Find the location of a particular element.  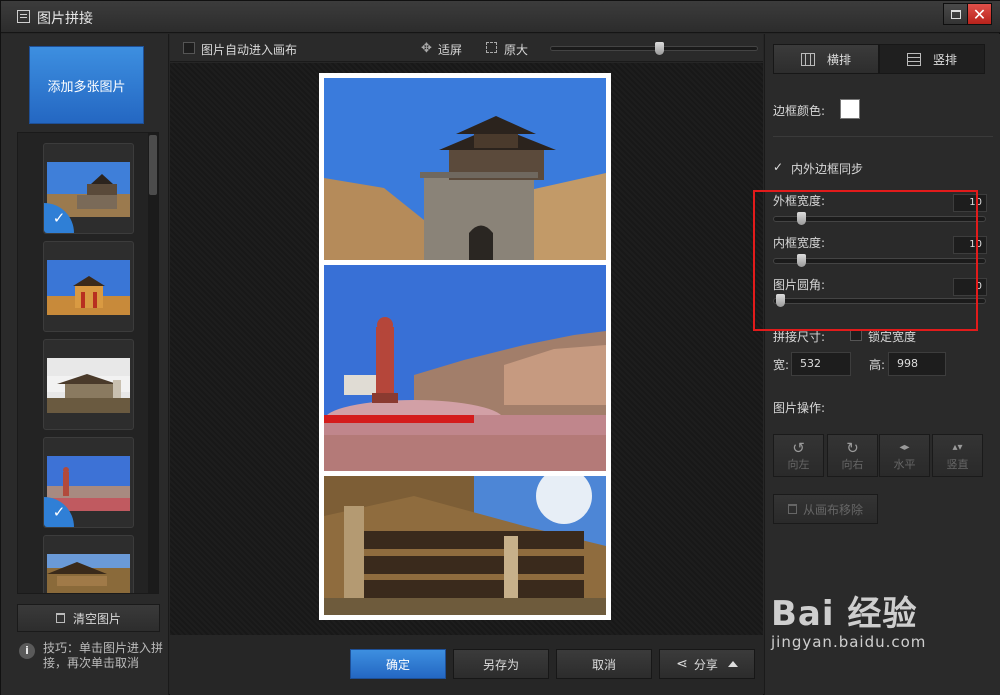

share-button: ⋖ 分享 is located at coordinates (707, 664).